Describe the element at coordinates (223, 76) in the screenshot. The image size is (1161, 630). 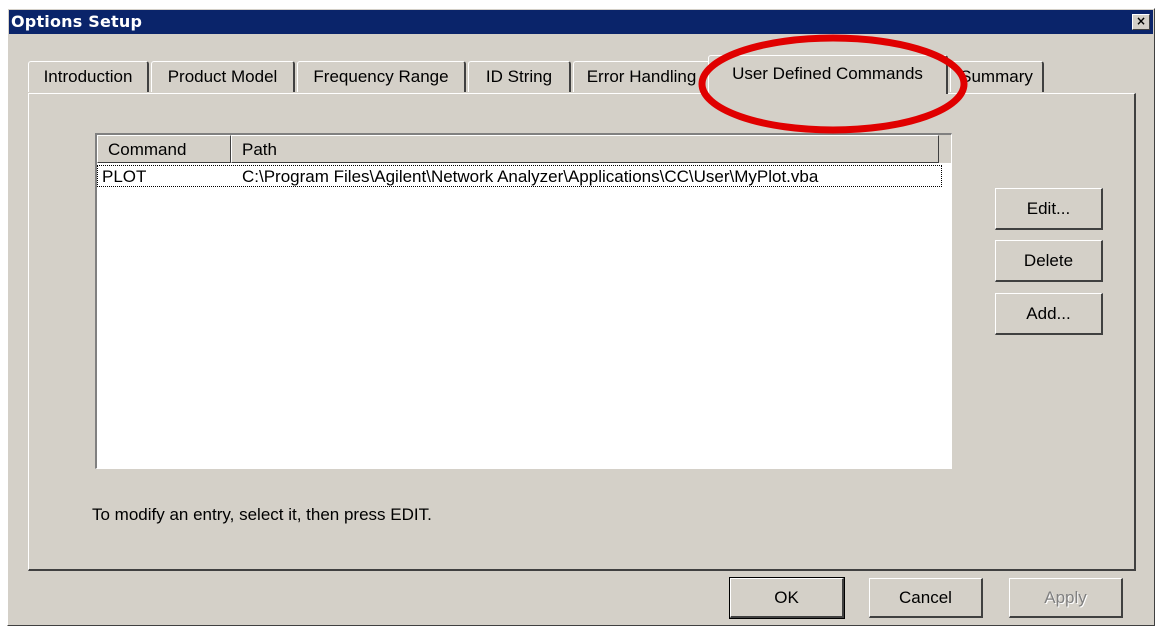
I see `tab-product-model: Product Model` at that location.